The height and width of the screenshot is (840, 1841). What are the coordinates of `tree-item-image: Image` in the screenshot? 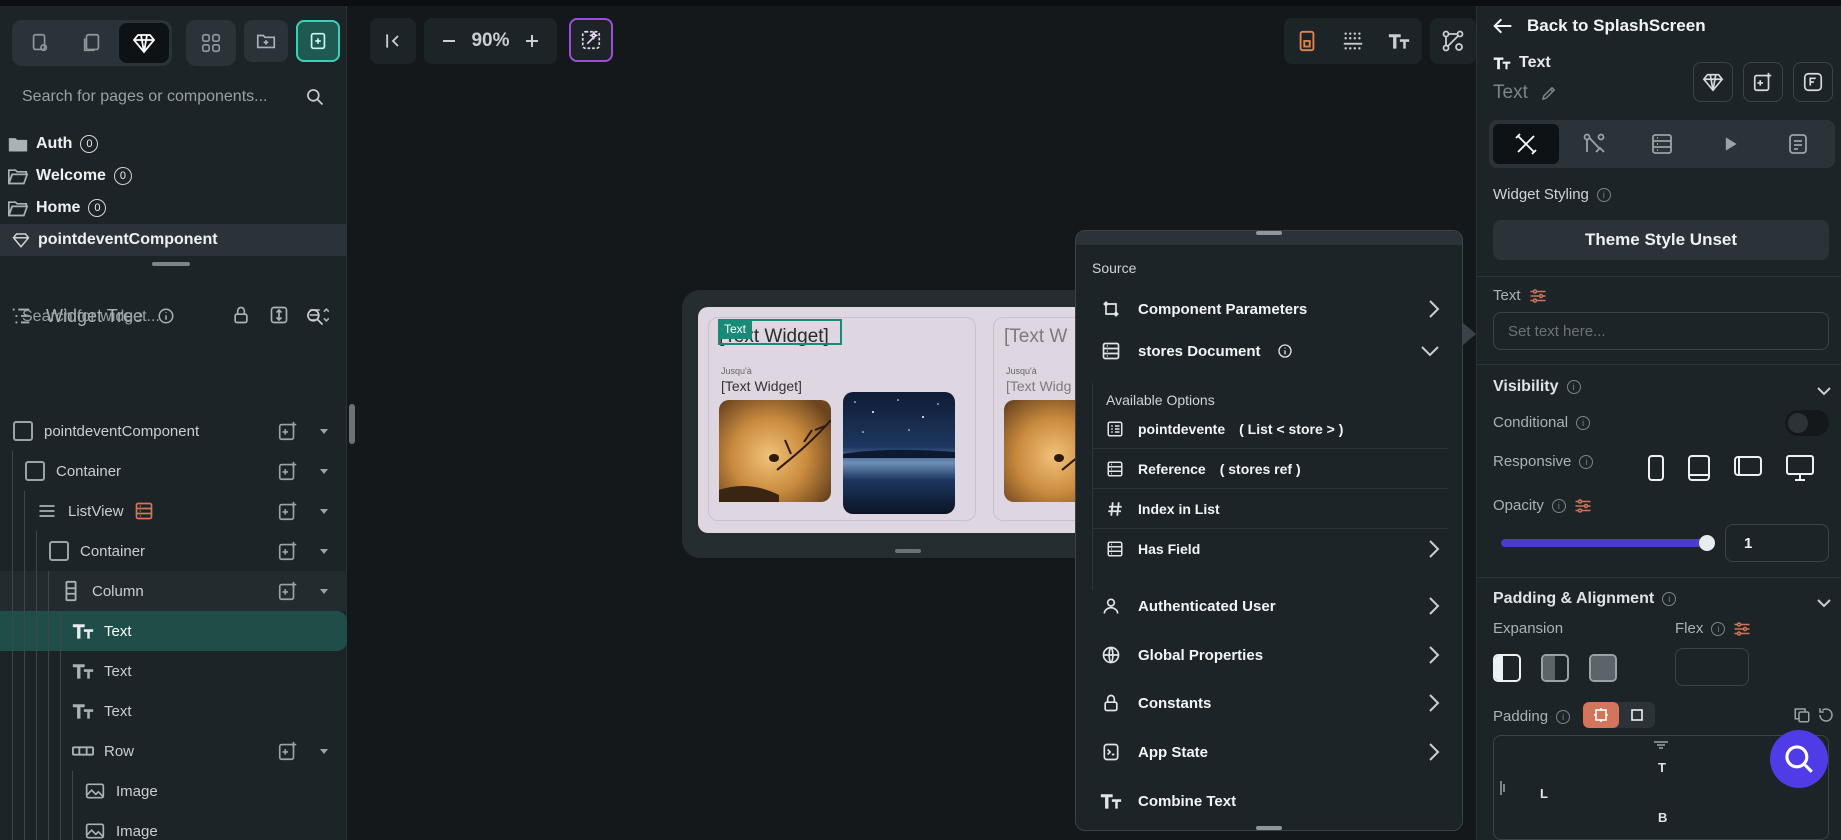 It's located at (173, 825).